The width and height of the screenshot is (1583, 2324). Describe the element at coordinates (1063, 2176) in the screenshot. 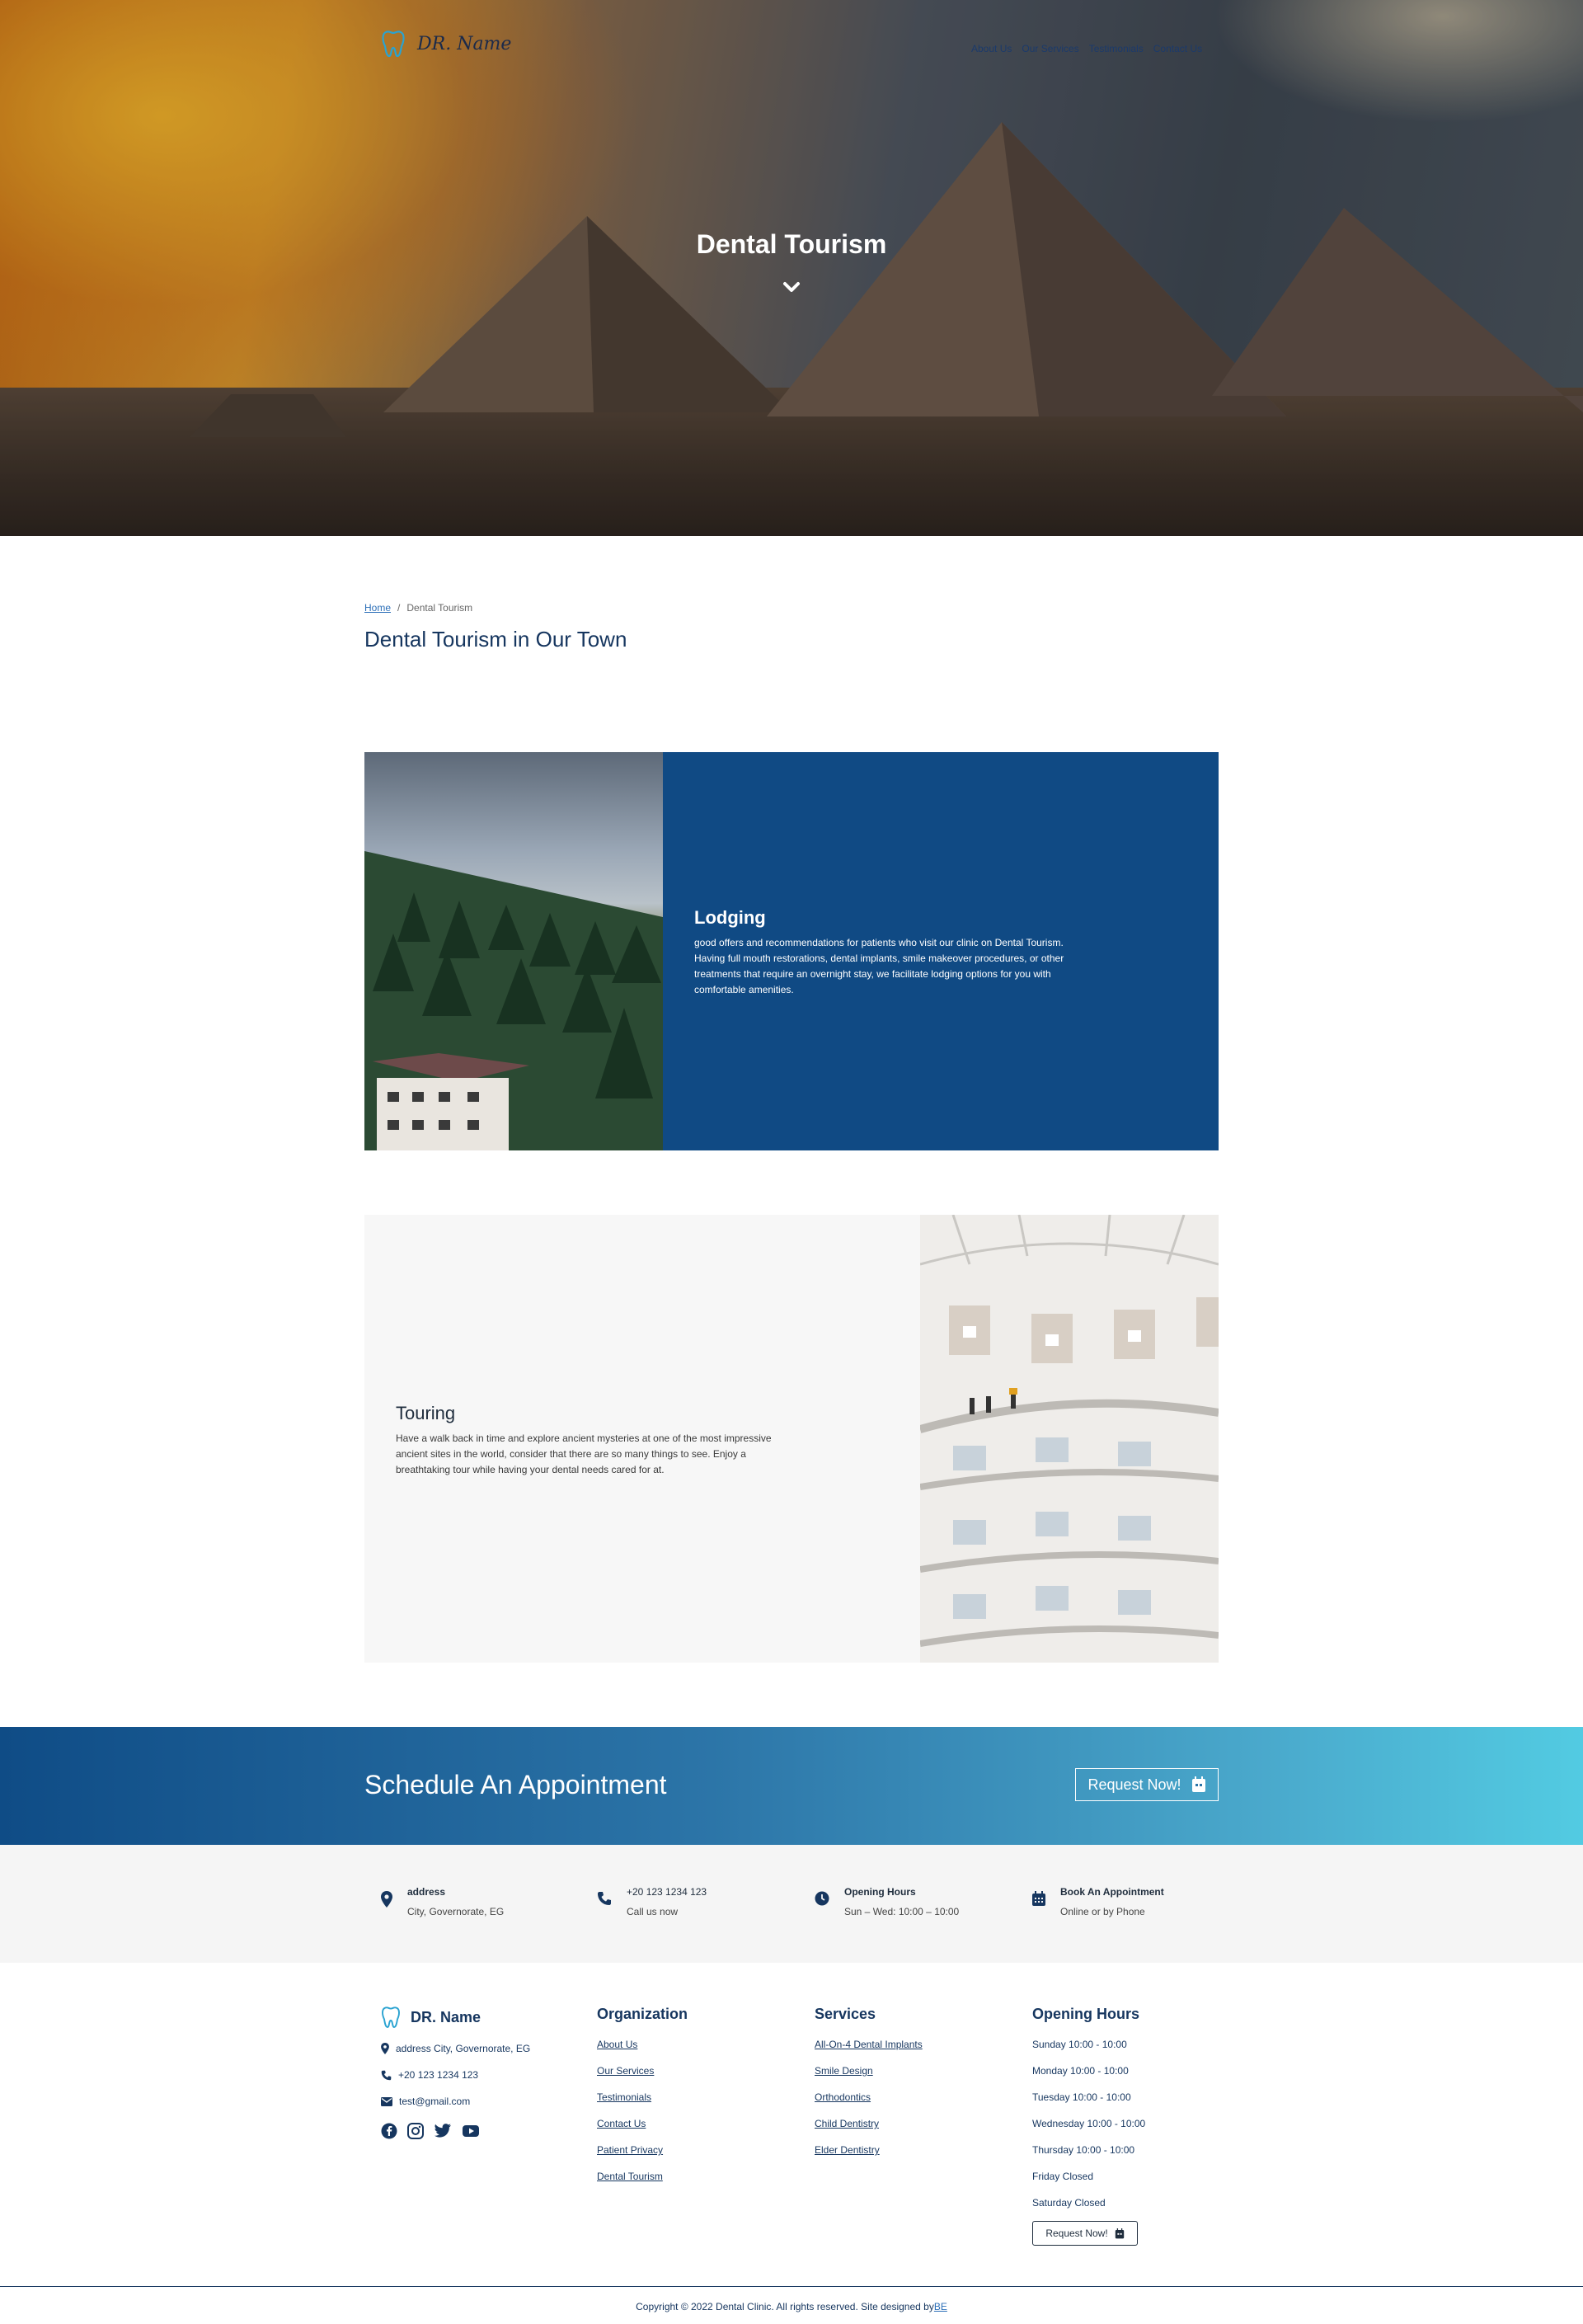

I see `hours-row: Friday Closed` at that location.